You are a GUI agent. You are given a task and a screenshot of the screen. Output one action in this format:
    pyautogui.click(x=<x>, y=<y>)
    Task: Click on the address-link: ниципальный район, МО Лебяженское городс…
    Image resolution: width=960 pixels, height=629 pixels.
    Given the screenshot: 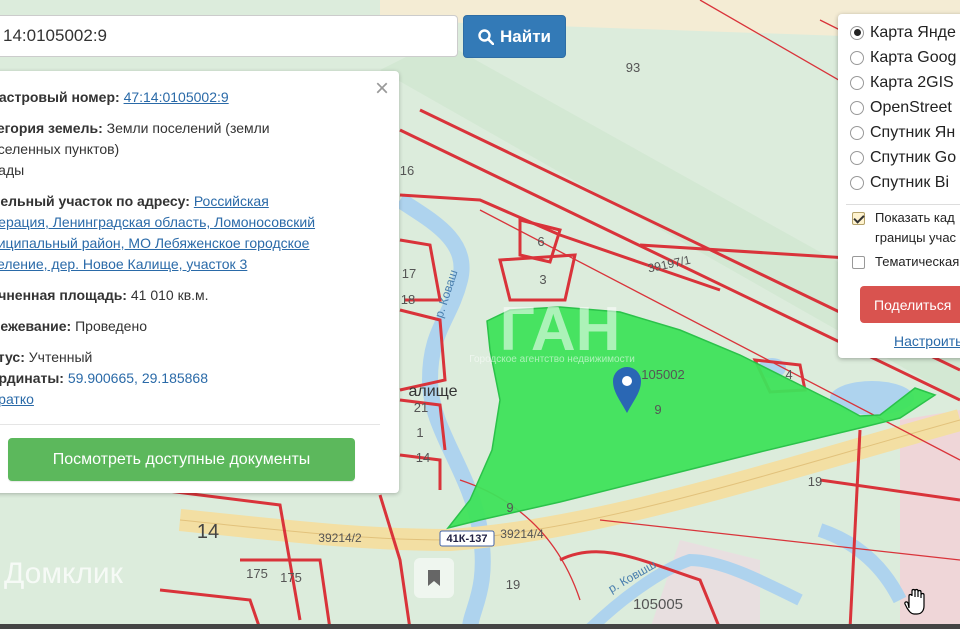 What is the action you would take?
    pyautogui.click(x=180, y=243)
    